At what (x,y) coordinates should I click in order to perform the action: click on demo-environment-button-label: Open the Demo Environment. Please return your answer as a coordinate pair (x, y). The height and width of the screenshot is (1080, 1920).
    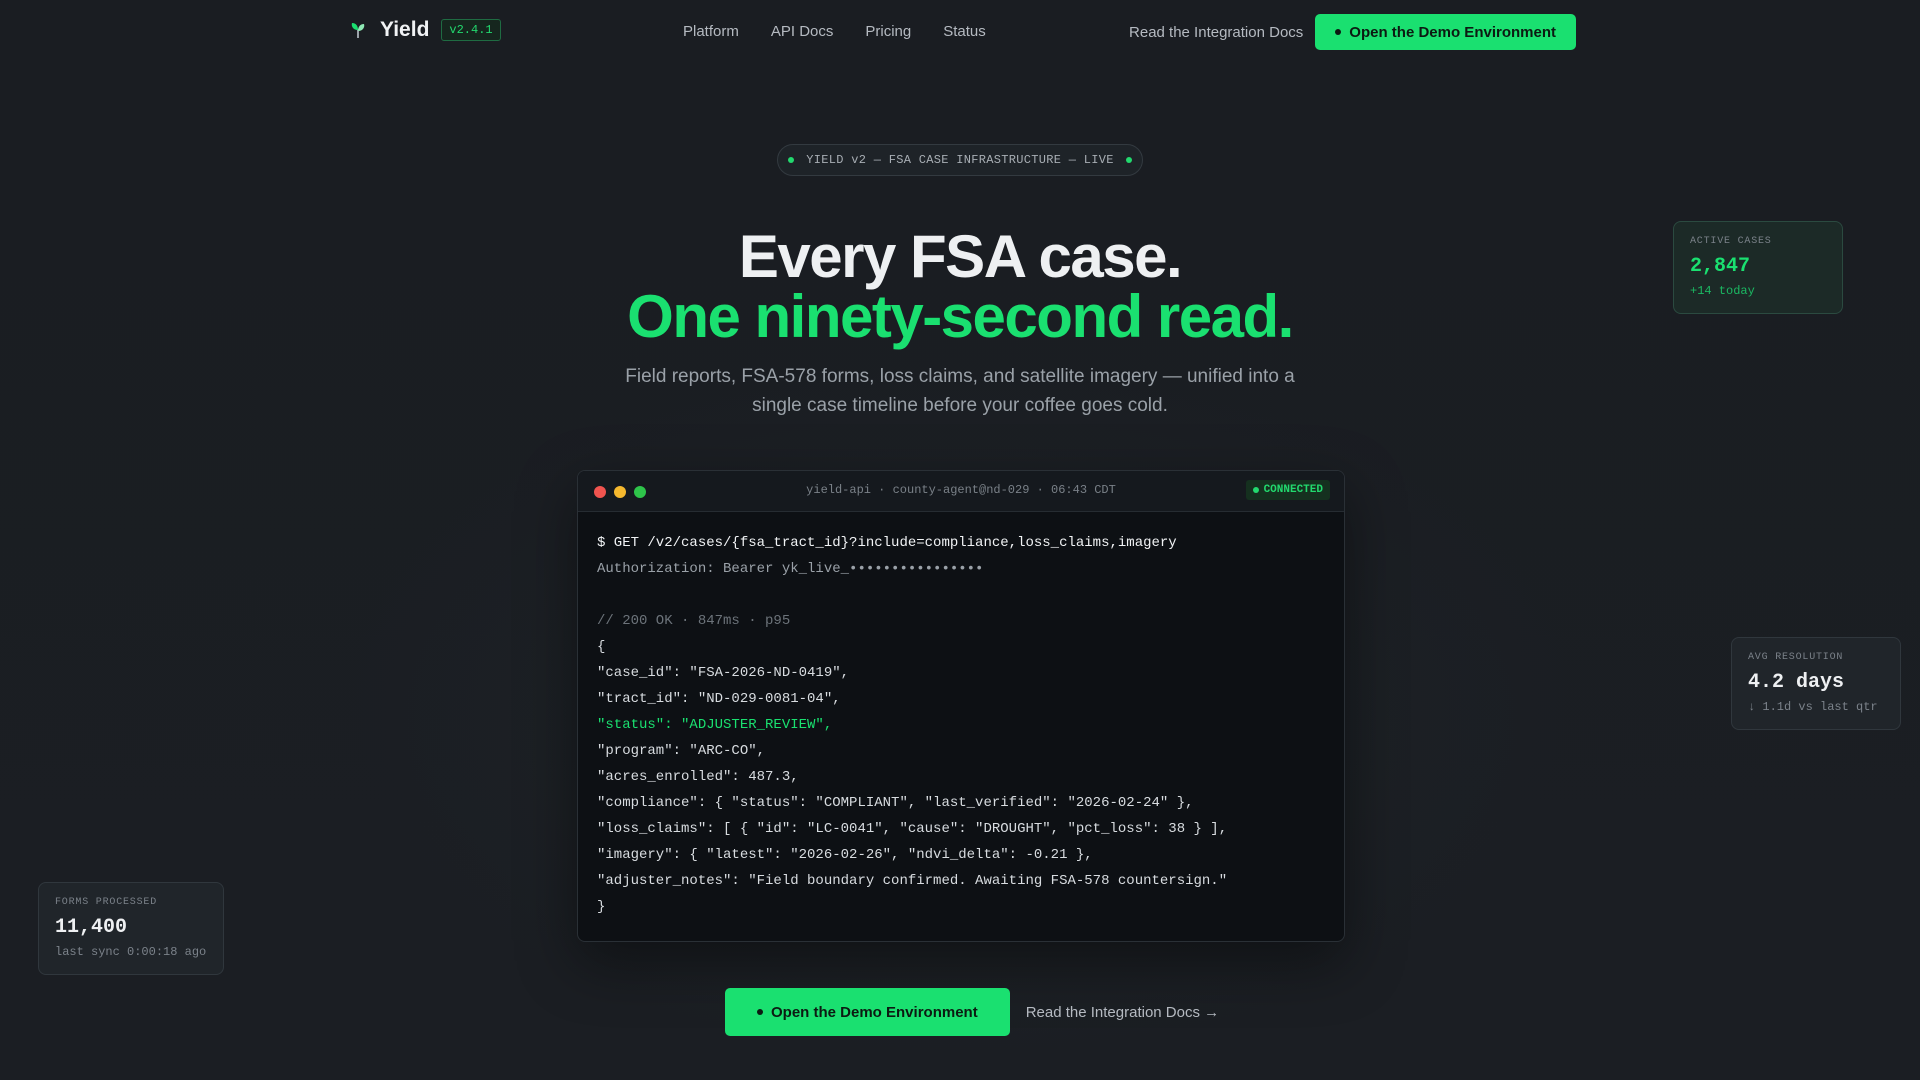
    Looking at the image, I should click on (874, 1012).